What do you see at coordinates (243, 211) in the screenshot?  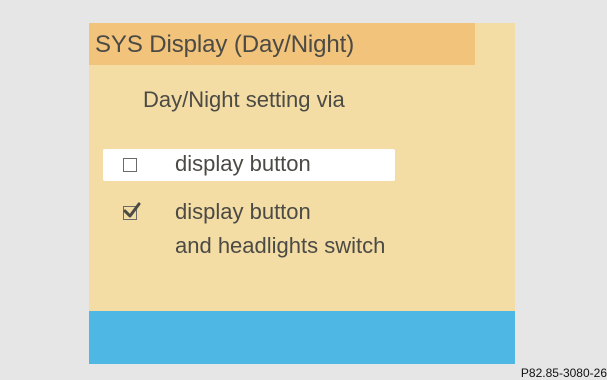 I see `option-label-line-1: display button` at bounding box center [243, 211].